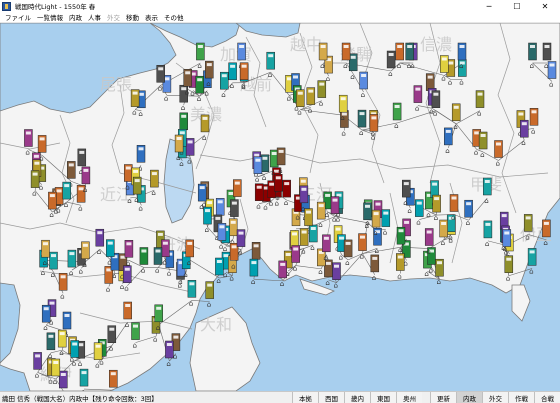  What do you see at coordinates (547, 397) in the screenshot?
I see `status-tab-9: 合戦` at bounding box center [547, 397].